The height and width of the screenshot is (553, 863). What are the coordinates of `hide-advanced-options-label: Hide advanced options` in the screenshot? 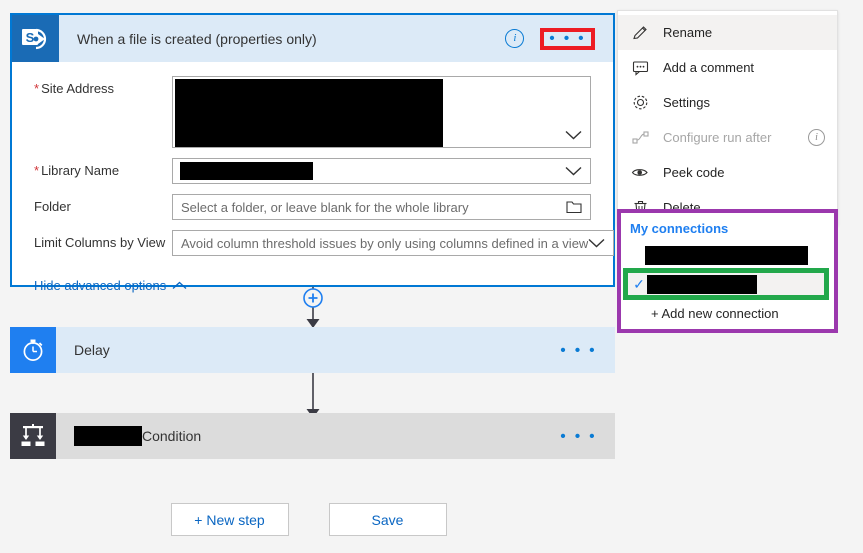 It's located at (100, 285).